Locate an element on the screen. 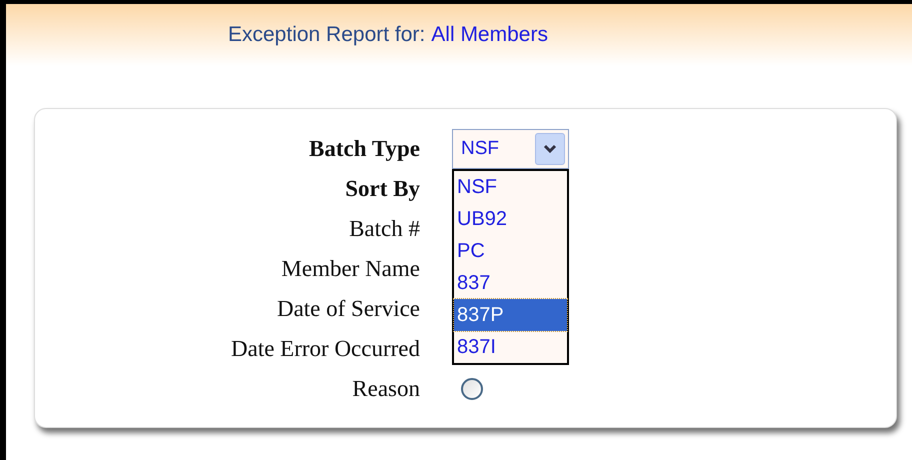 The height and width of the screenshot is (460, 912). dropdown-option: 837P is located at coordinates (510, 315).